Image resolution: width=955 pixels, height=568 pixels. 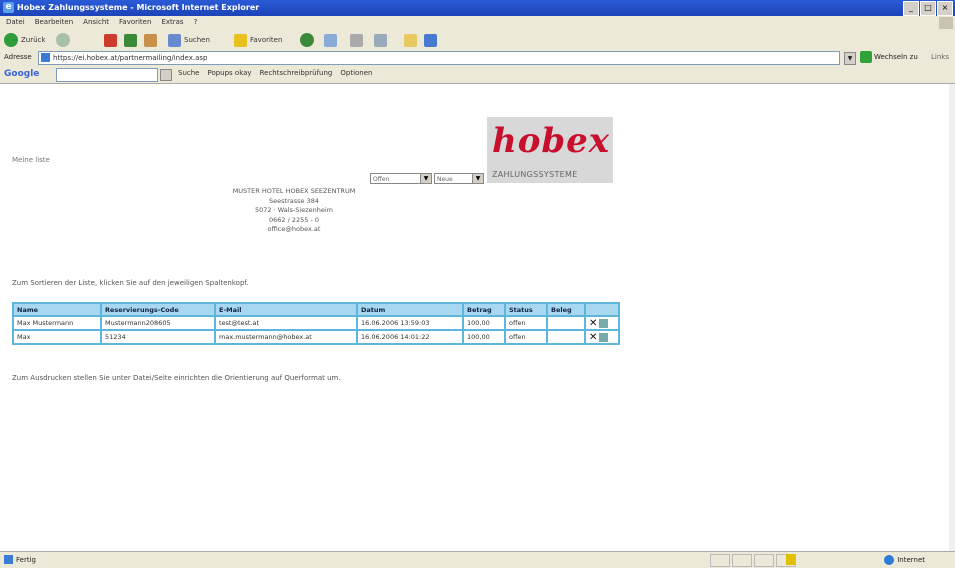 What do you see at coordinates (889, 57) in the screenshot?
I see `go-button: Wechseln zu` at bounding box center [889, 57].